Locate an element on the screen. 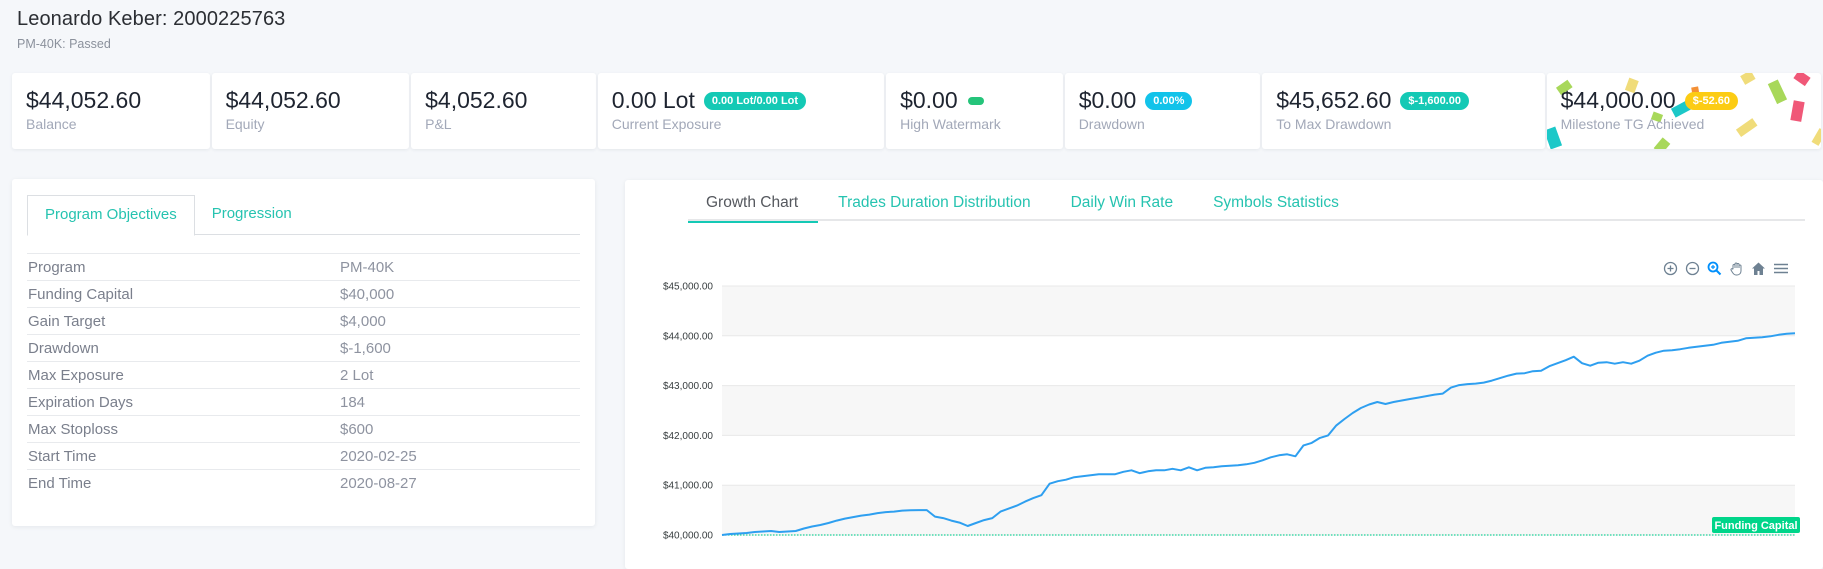 The width and height of the screenshot is (1823, 569). stat-label: Current Exposure is located at coordinates (666, 124).